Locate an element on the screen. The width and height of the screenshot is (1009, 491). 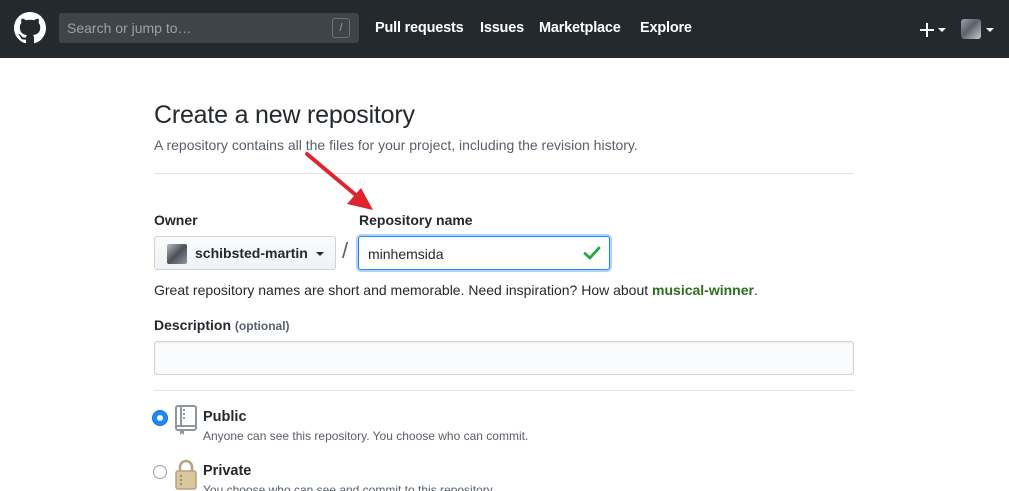
description-optional-note: (optional) is located at coordinates (262, 326).